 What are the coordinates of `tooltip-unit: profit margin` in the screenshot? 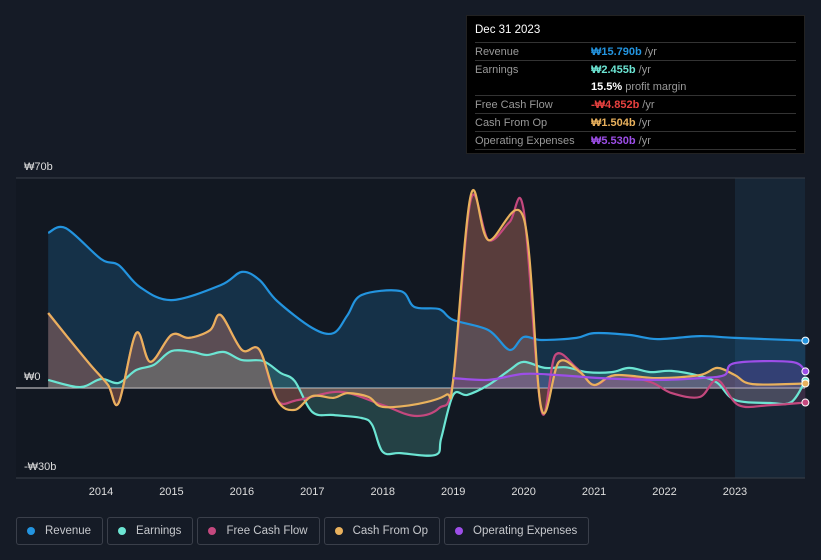 It's located at (656, 86).